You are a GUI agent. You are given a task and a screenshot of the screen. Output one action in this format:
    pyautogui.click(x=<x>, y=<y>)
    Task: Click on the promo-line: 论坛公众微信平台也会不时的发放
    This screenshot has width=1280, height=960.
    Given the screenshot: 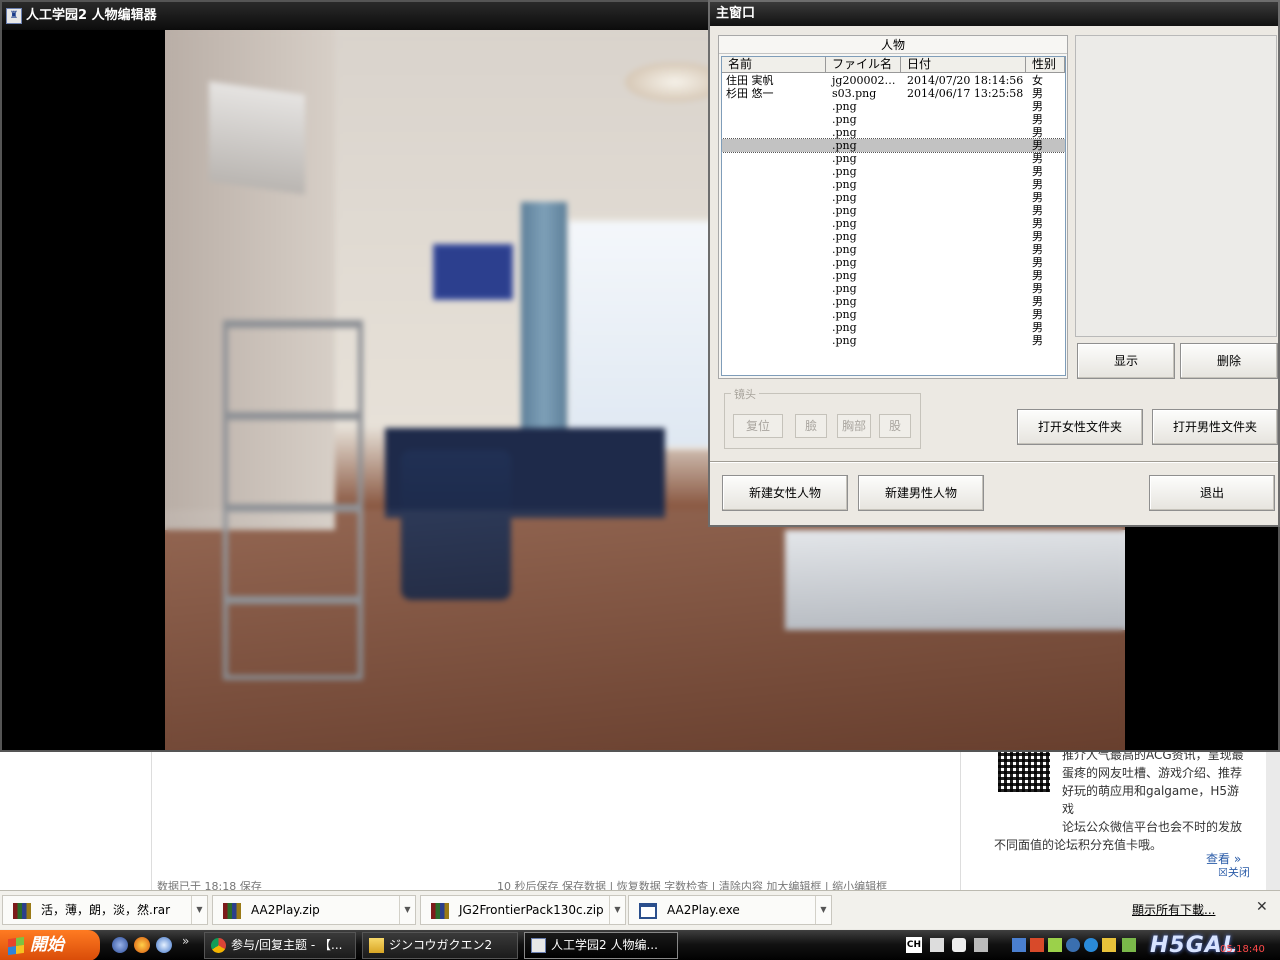 What is the action you would take?
    pyautogui.click(x=1152, y=827)
    